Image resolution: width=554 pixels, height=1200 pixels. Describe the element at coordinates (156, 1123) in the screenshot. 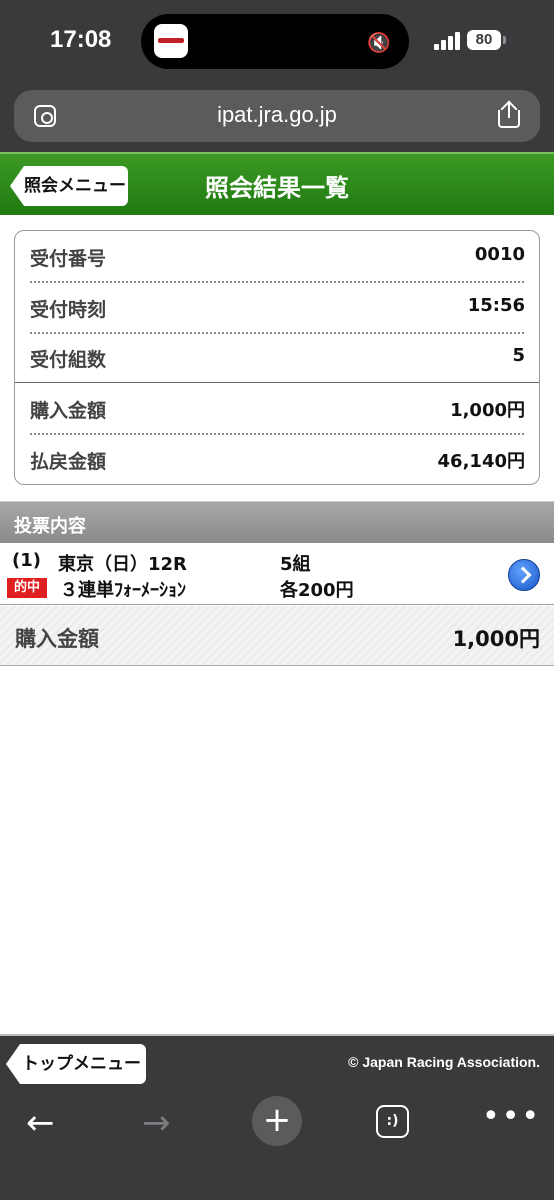

I see `forward-arrow-icon: →` at that location.